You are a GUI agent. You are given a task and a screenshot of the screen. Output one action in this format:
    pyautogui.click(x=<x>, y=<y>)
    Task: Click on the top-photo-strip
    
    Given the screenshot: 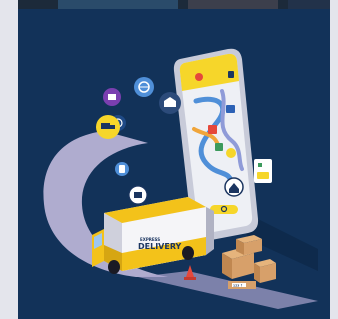 What is the action you would take?
    pyautogui.click(x=174, y=4)
    